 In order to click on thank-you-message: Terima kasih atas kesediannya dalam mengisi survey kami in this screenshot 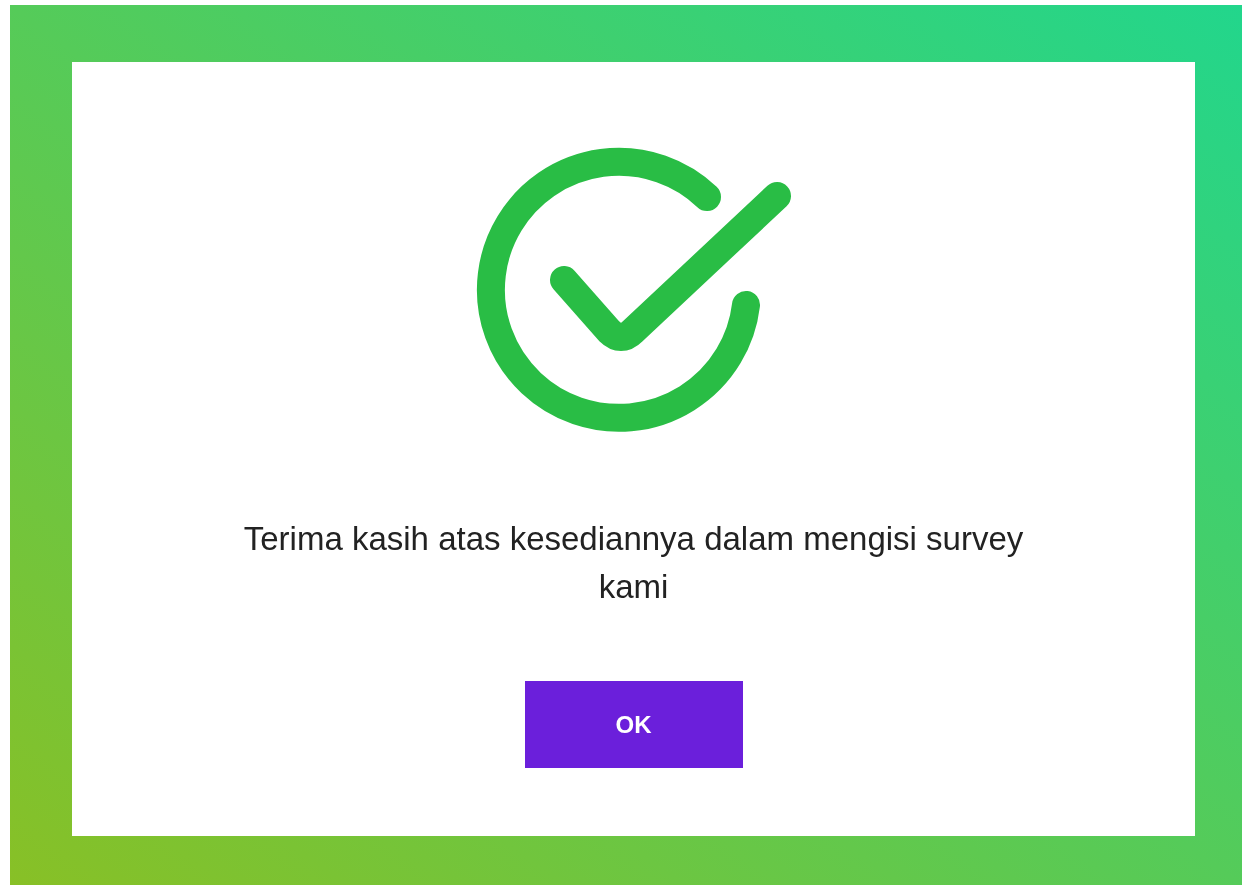, I will do `click(633, 563)`.